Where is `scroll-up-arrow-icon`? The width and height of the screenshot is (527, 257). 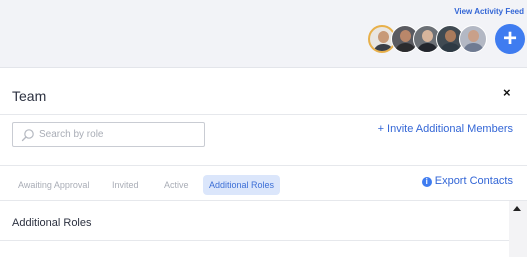 scroll-up-arrow-icon is located at coordinates (517, 208).